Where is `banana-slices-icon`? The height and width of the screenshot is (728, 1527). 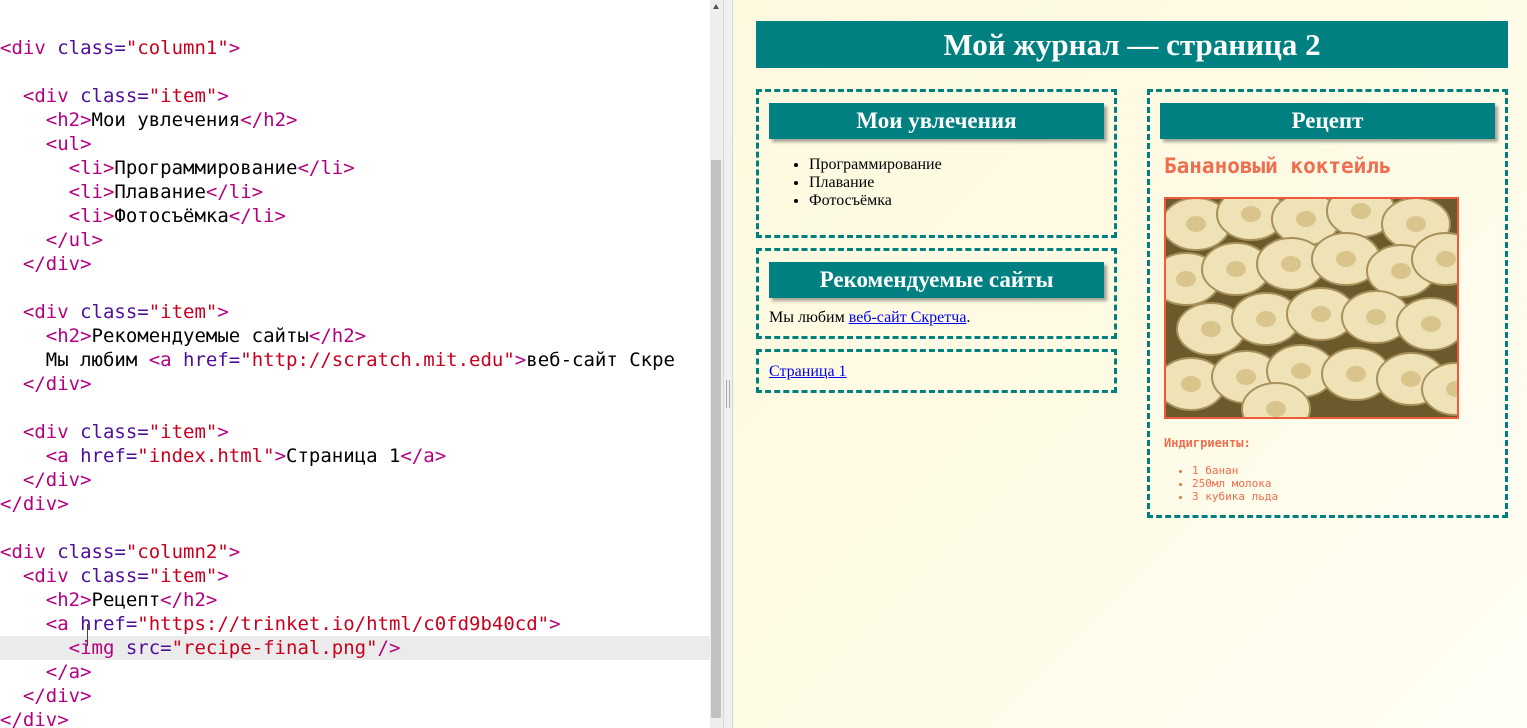 banana-slices-icon is located at coordinates (1311, 308).